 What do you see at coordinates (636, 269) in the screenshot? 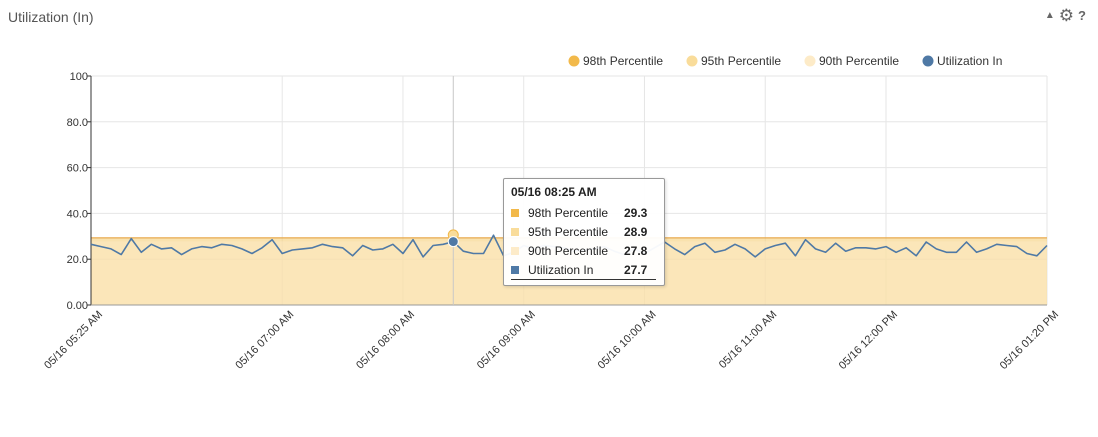
I see `tooltip-value-utilization: 27.7` at bounding box center [636, 269].